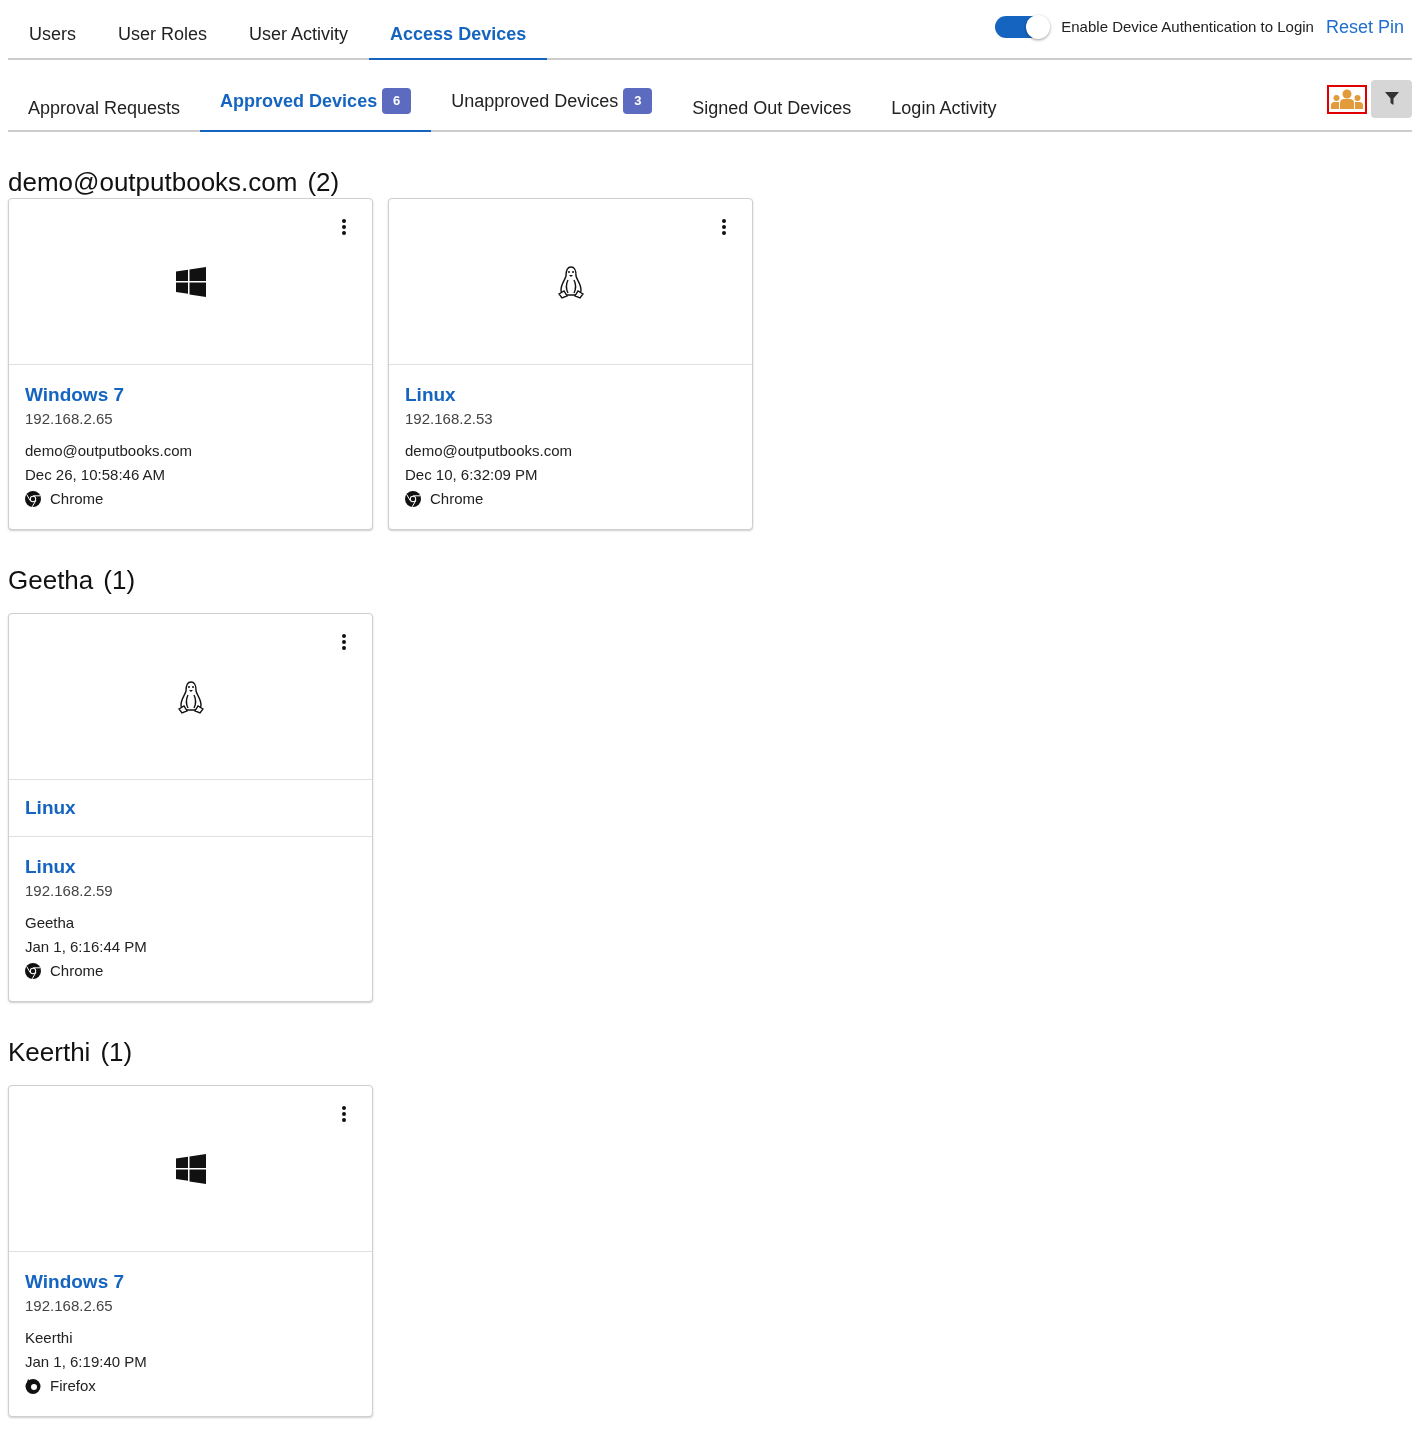 The width and height of the screenshot is (1426, 1446). What do you see at coordinates (52, 31) in the screenshot?
I see `main-tab: Users` at bounding box center [52, 31].